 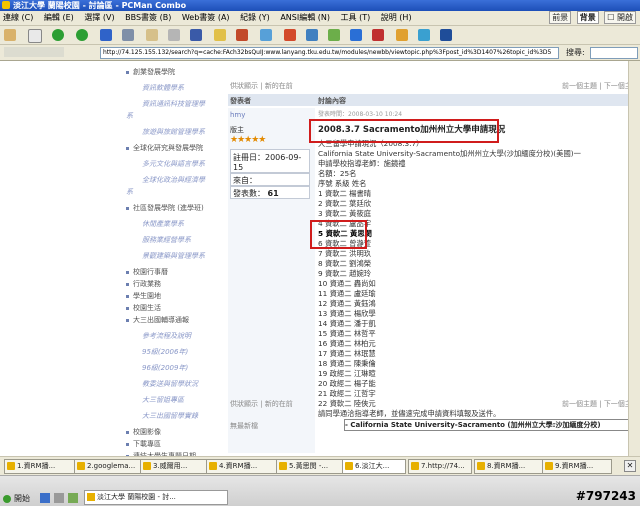 I want to click on prev-topic-link: 前一個主題, so click(x=579, y=86).